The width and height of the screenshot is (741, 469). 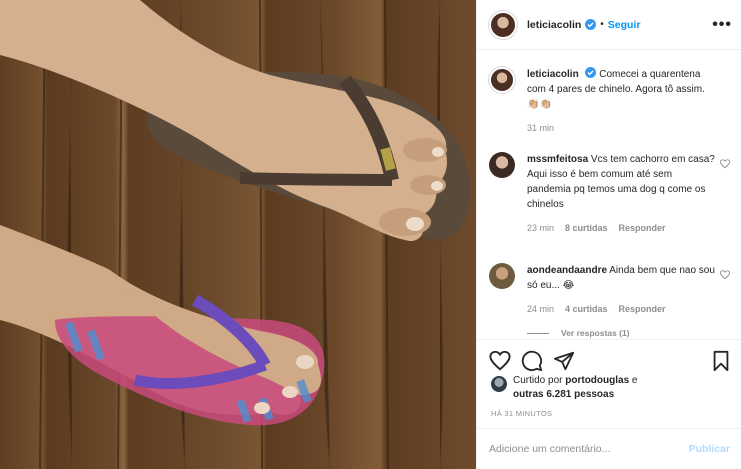 What do you see at coordinates (586, 228) in the screenshot?
I see `comment-likes: 8 curtidas` at bounding box center [586, 228].